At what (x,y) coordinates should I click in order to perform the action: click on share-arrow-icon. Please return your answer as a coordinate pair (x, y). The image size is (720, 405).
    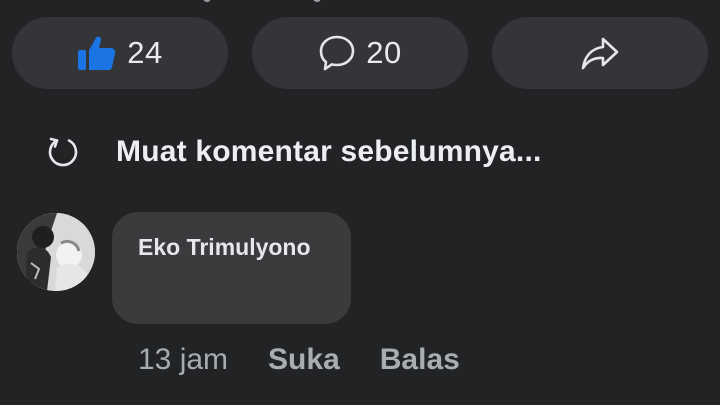
    Looking at the image, I should click on (600, 53).